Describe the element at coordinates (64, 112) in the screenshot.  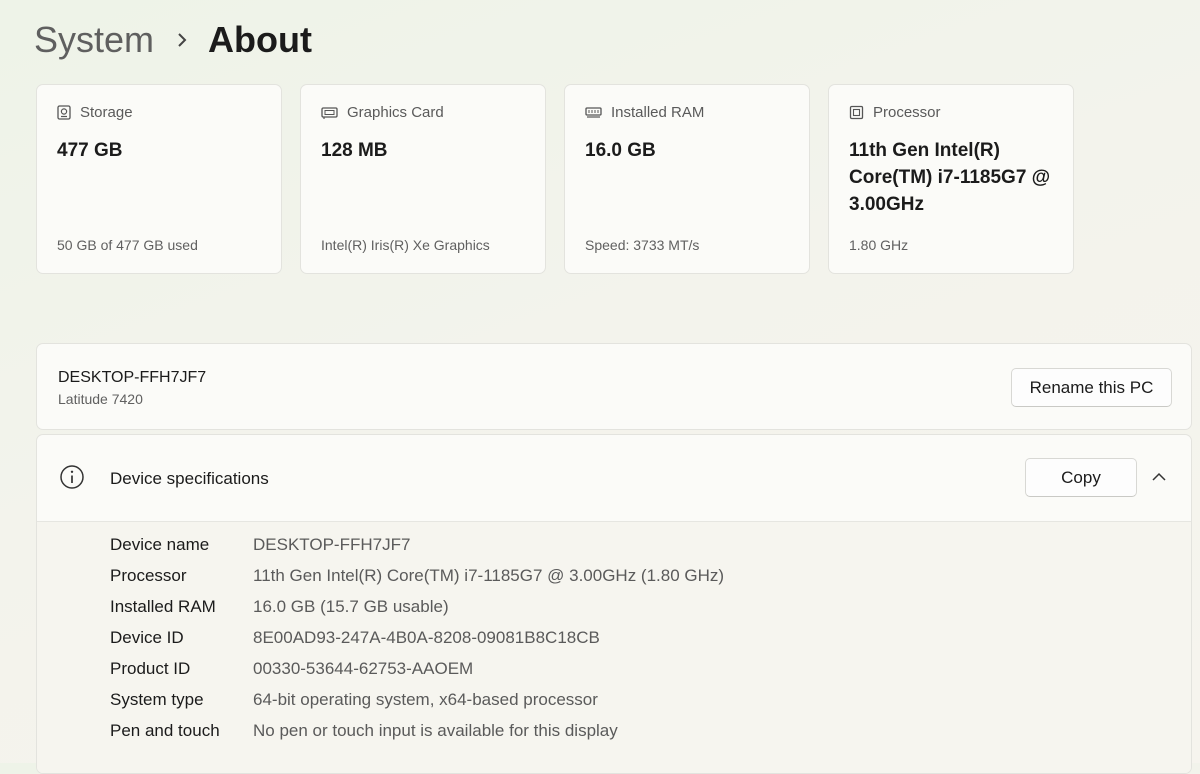
I see `storage-icon` at that location.